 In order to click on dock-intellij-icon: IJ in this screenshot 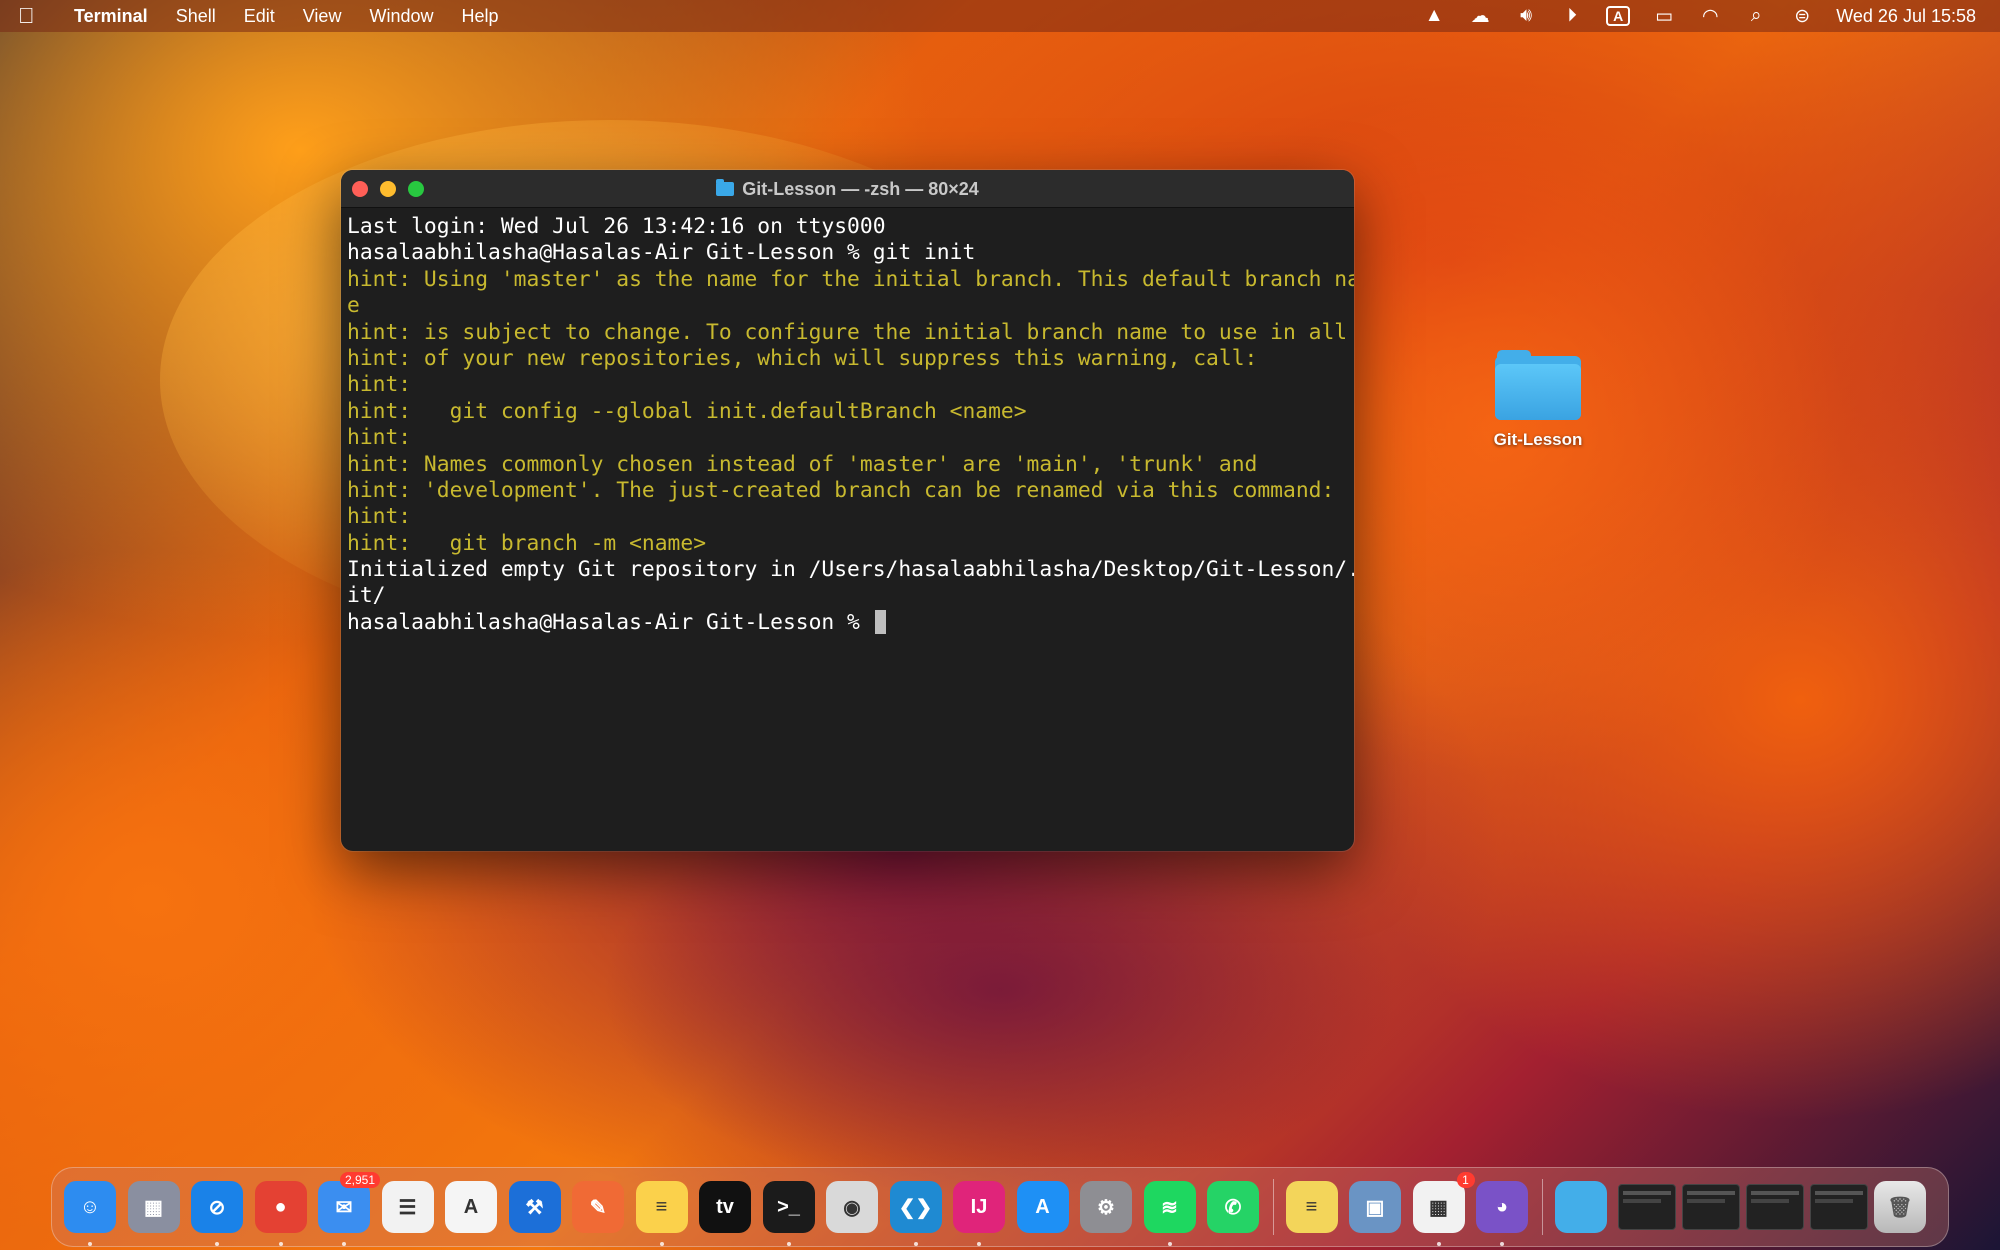, I will do `click(979, 1213)`.